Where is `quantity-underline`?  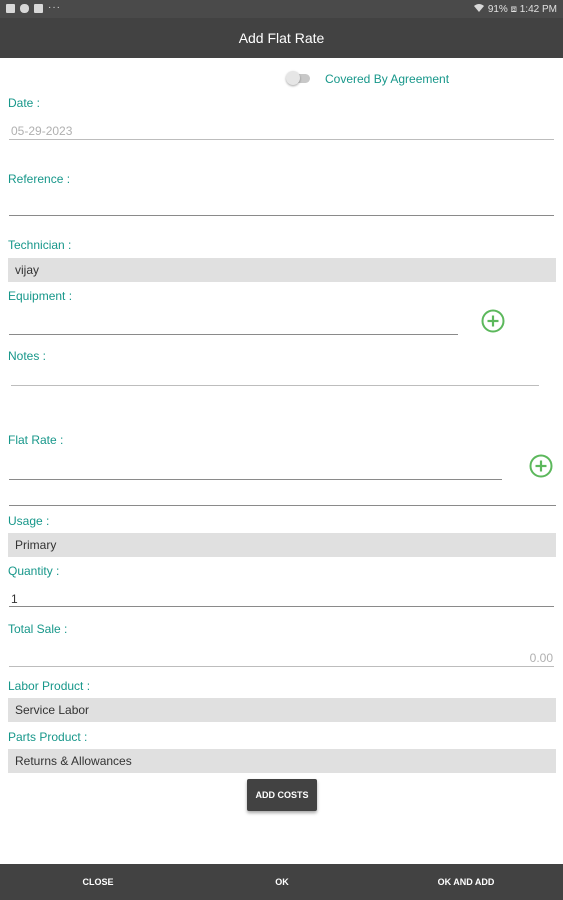 quantity-underline is located at coordinates (281, 606).